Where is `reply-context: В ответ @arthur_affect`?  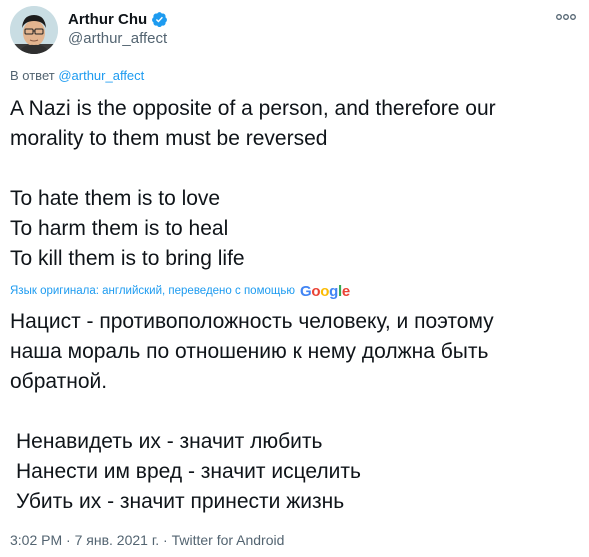 reply-context: В ответ @arthur_affect is located at coordinates (77, 75).